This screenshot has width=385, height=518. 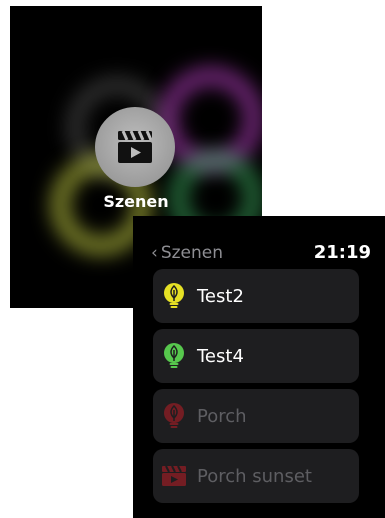 I want to click on back-button: ‹ Szenen, so click(x=187, y=253).